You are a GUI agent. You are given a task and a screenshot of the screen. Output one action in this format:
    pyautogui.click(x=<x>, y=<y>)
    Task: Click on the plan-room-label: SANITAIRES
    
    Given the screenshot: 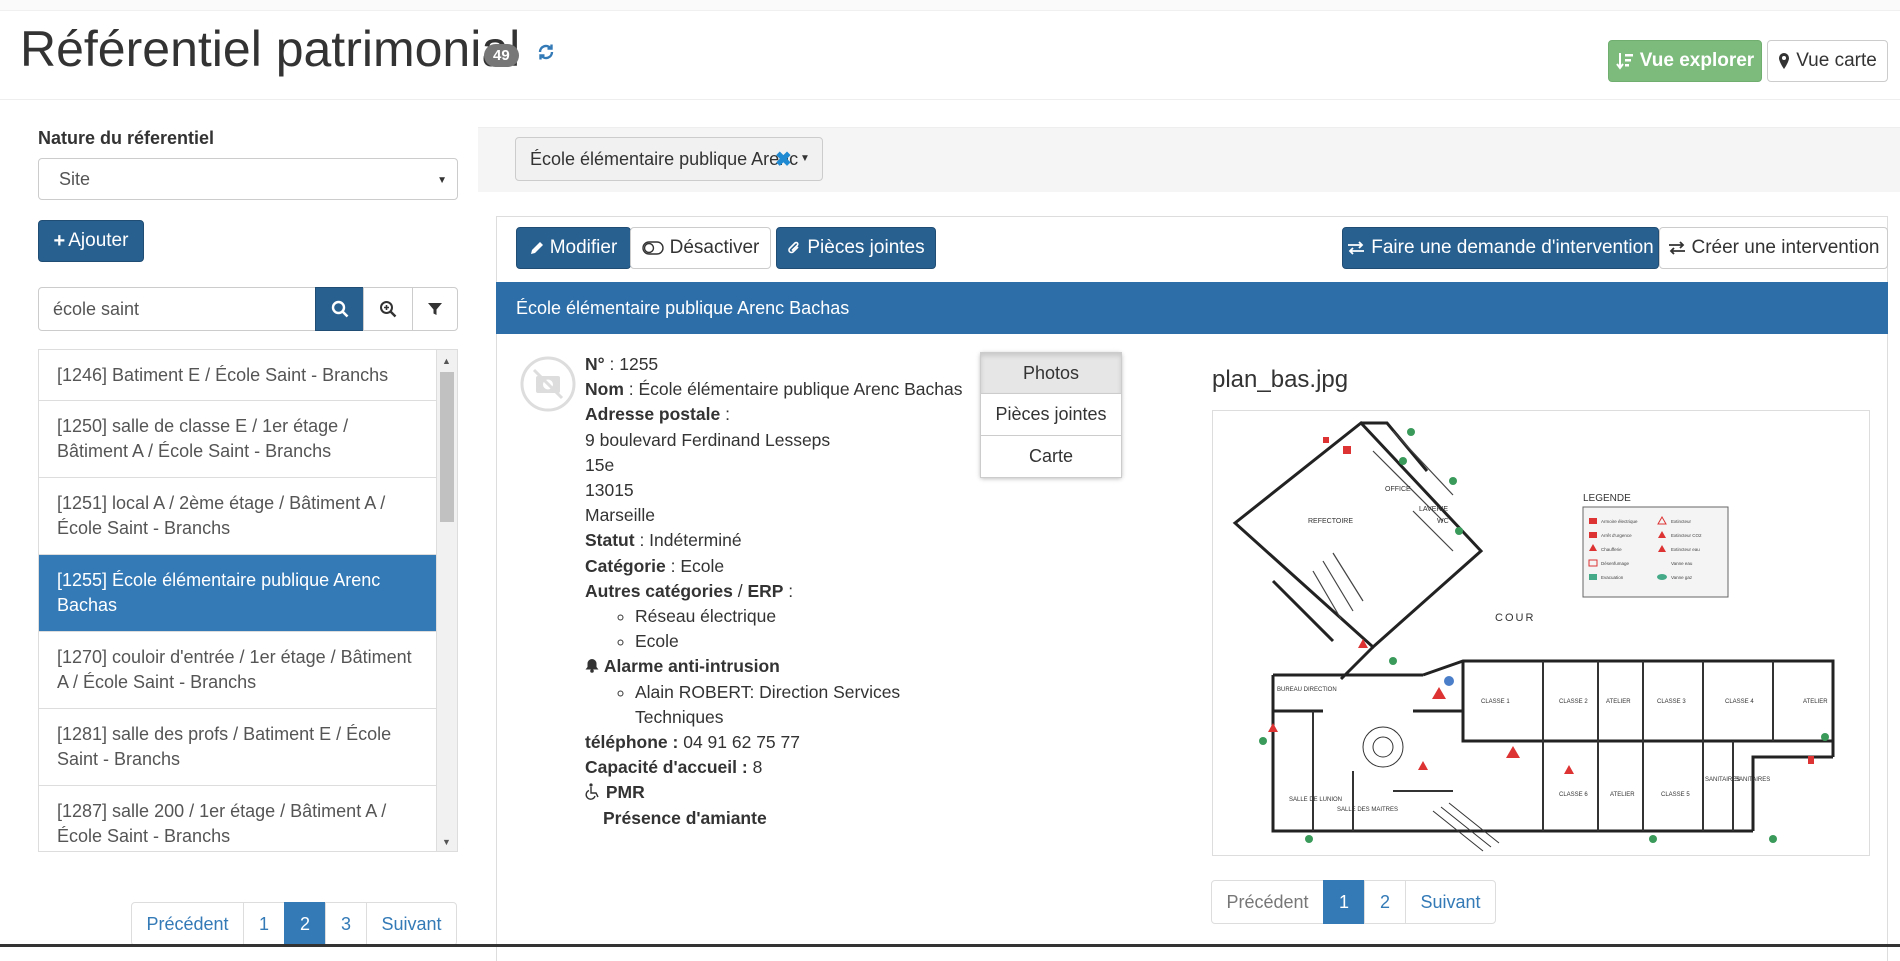 What is the action you would take?
    pyautogui.click(x=1752, y=780)
    